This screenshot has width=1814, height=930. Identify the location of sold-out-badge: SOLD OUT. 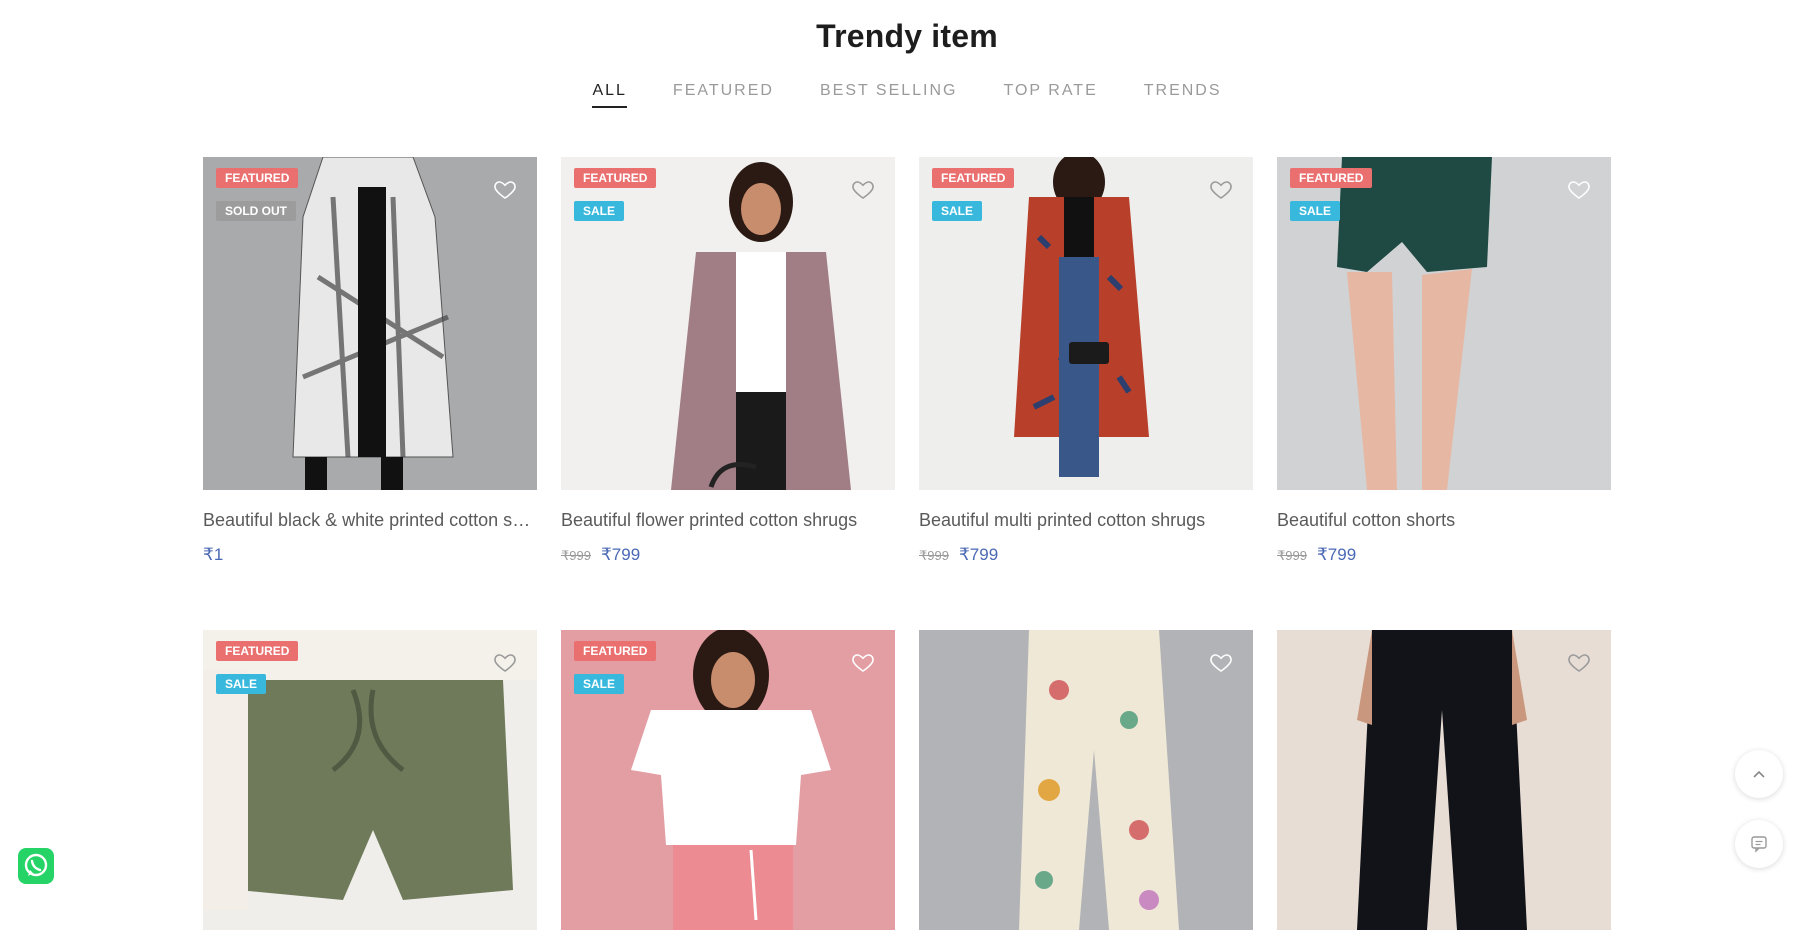
(256, 211).